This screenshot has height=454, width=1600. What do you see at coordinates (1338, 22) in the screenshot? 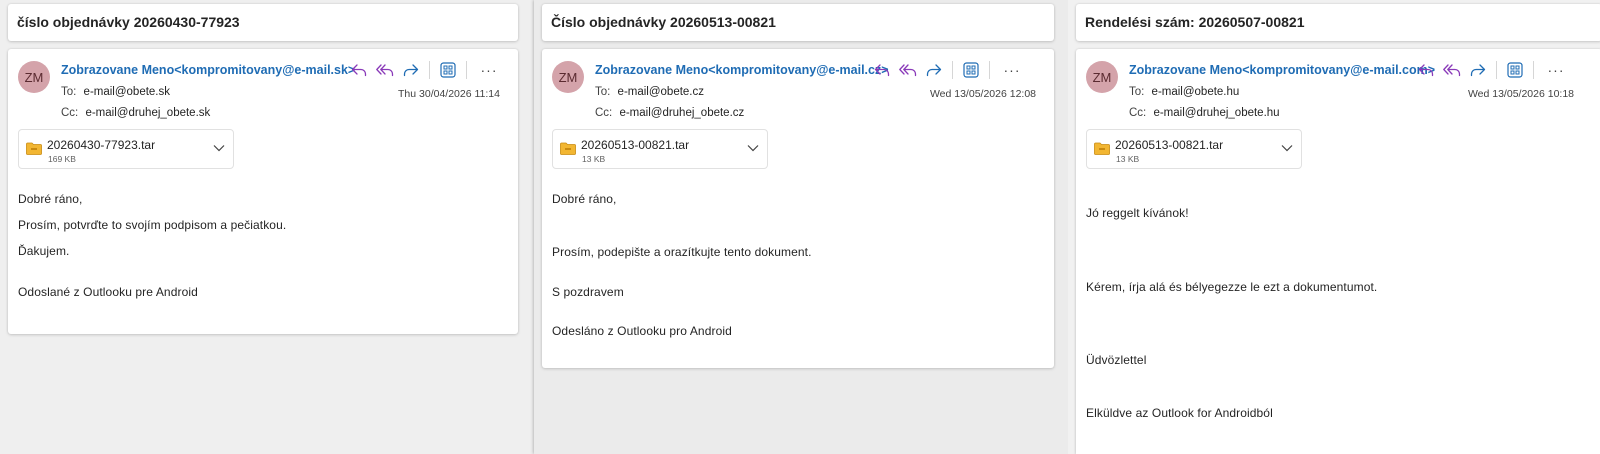
I see `subject-card: Rendelési szám: 20260507-00821` at bounding box center [1338, 22].